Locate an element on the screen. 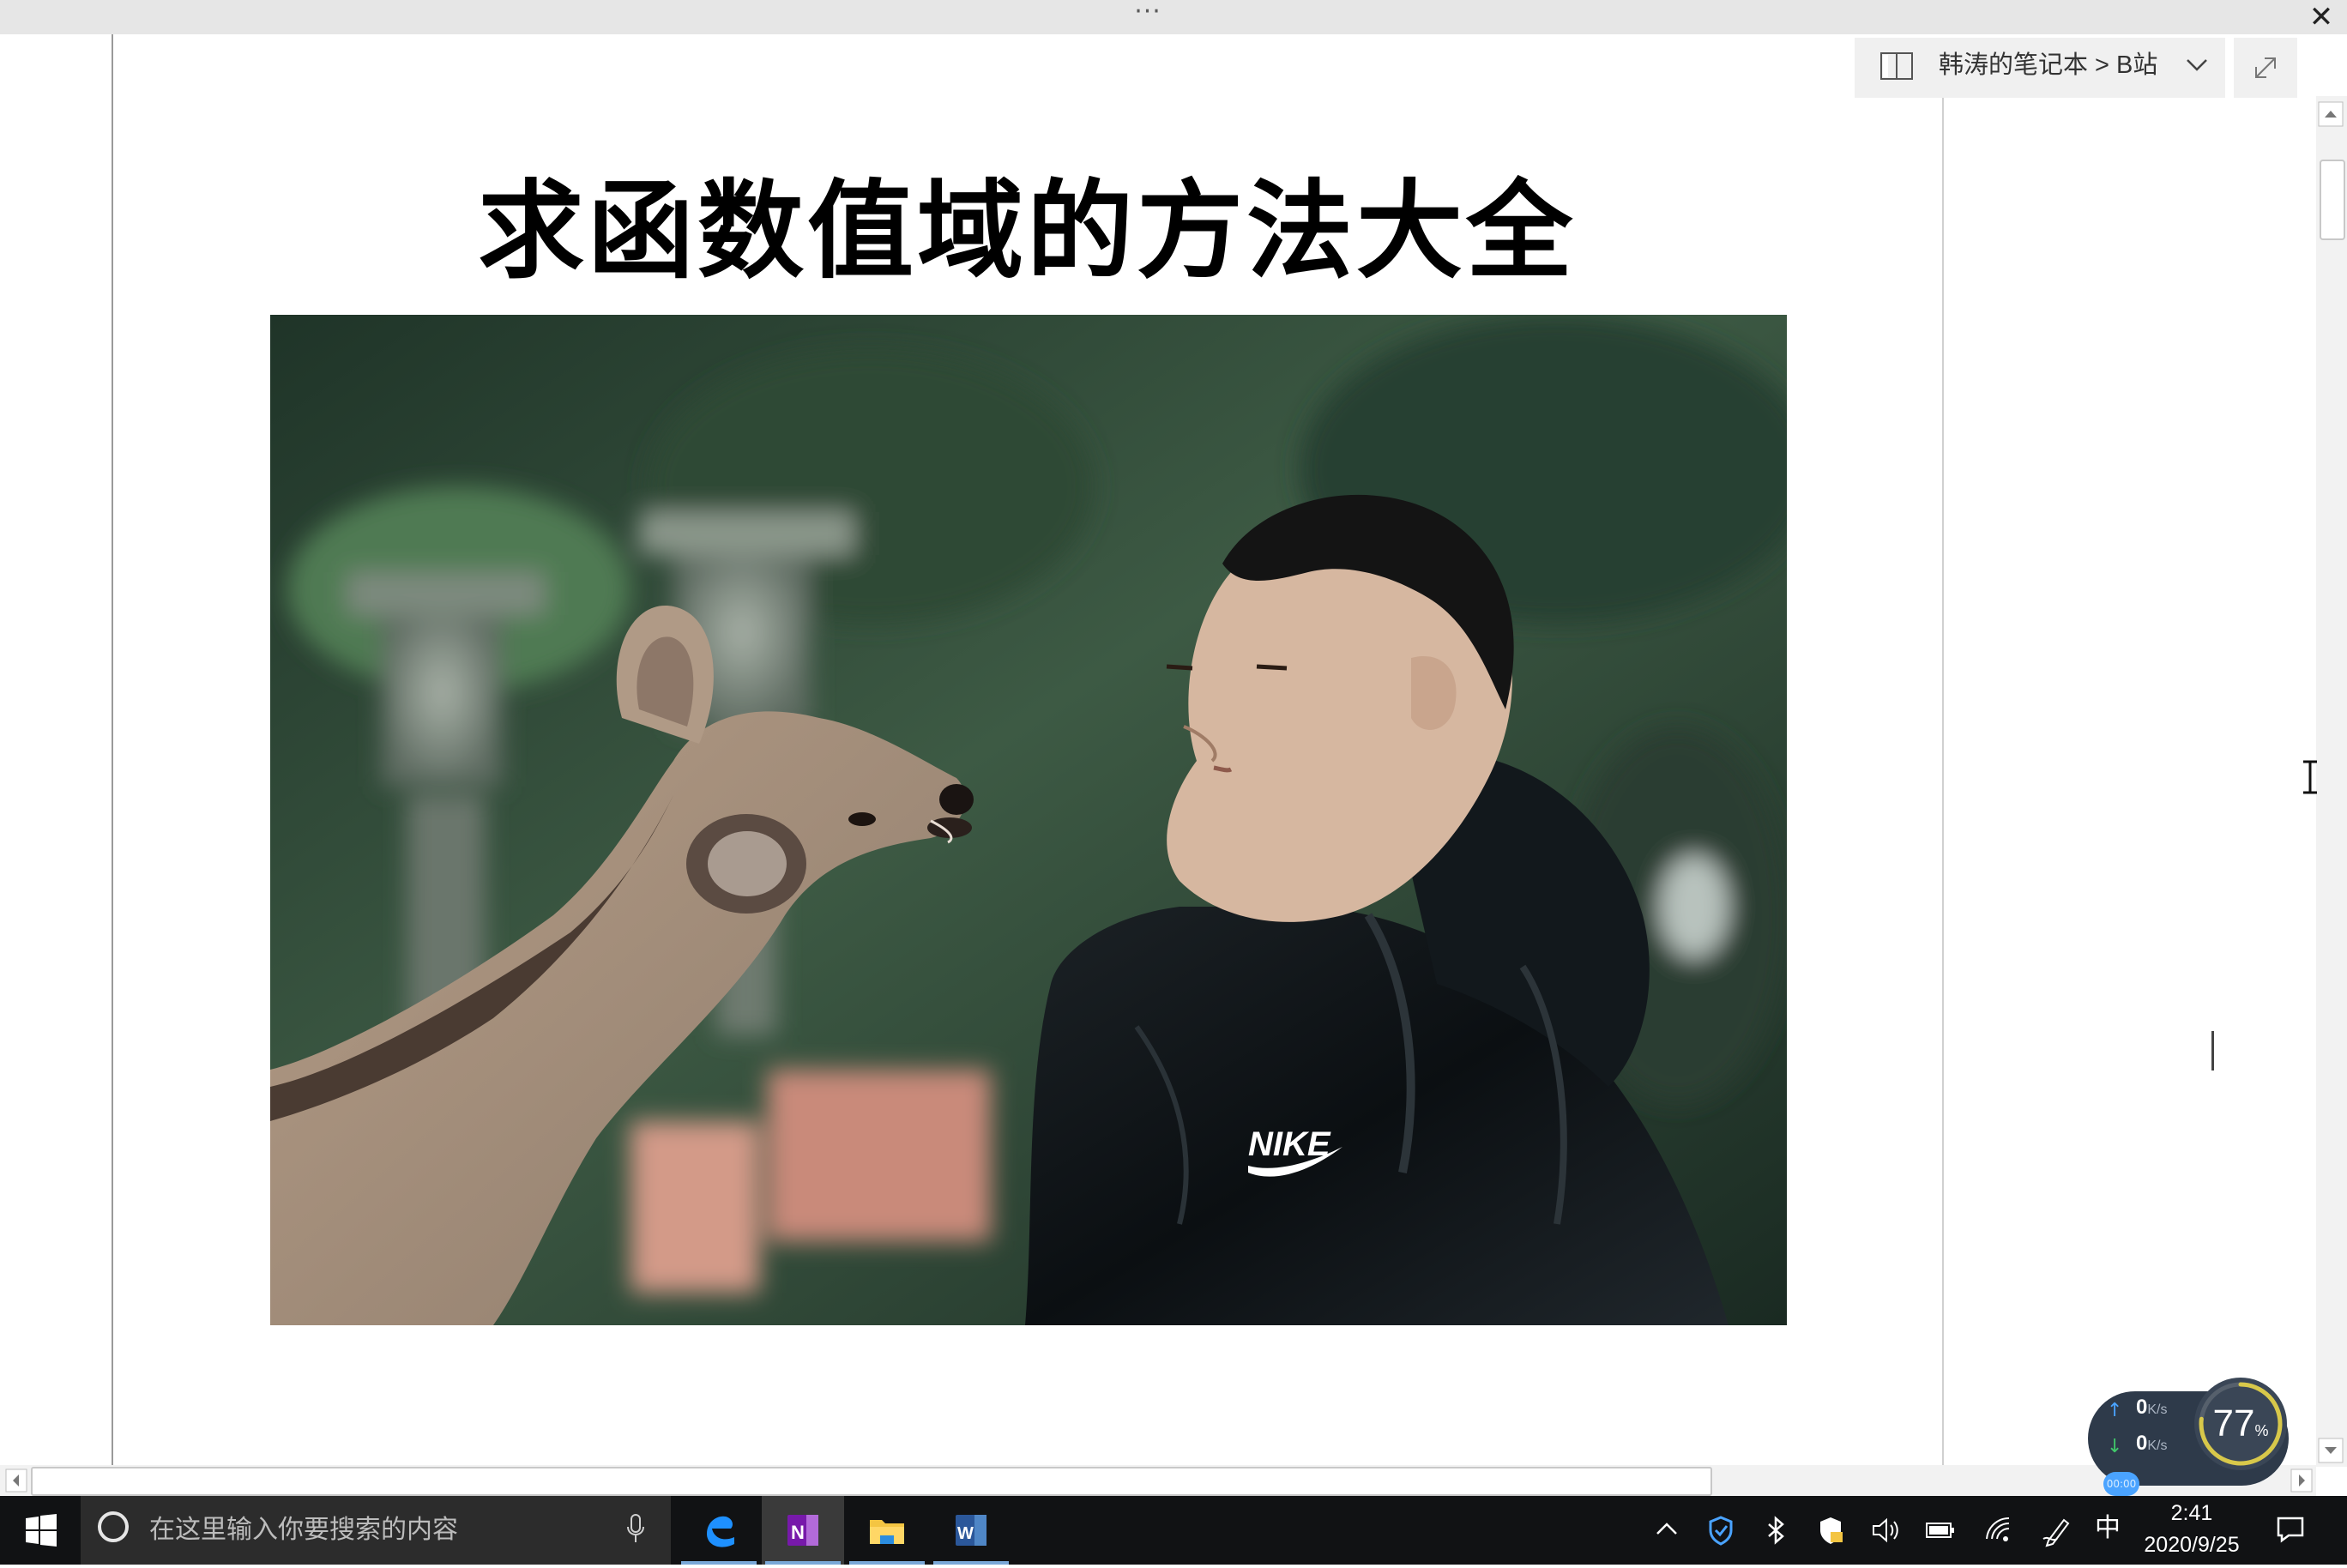 This screenshot has height=1568, width=2347. folder-icon is located at coordinates (887, 1532).